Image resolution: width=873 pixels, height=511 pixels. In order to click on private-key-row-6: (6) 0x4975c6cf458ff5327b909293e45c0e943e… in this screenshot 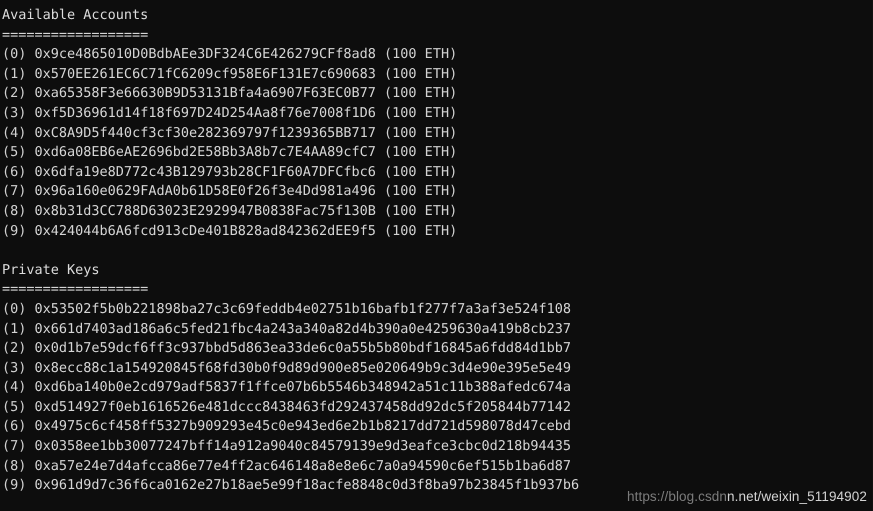, I will do `click(437, 427)`.